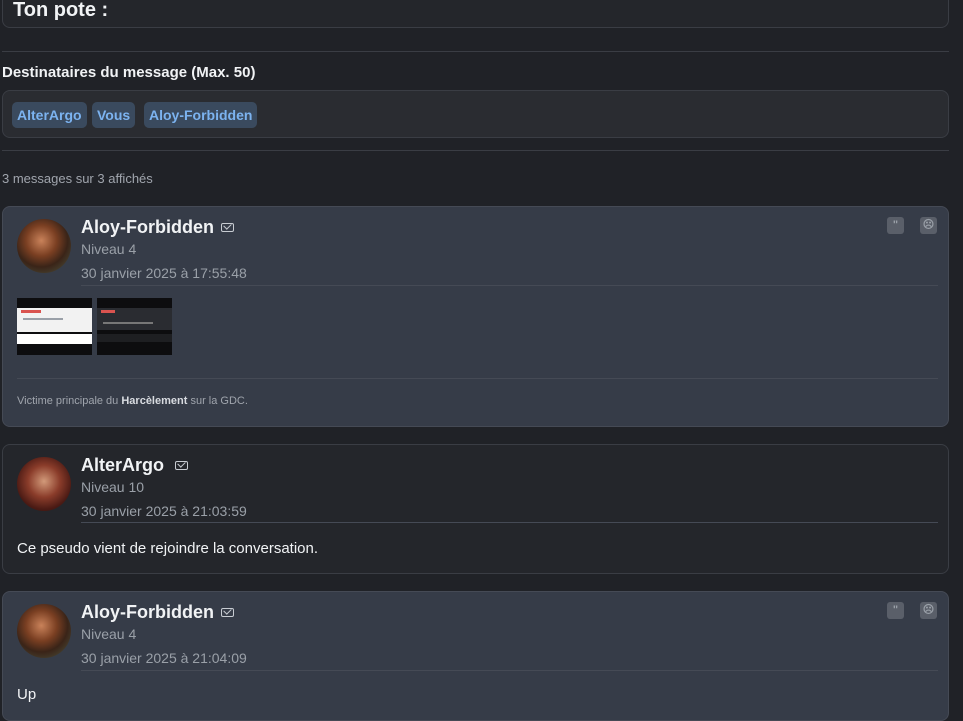  Describe the element at coordinates (69, 401) in the screenshot. I see `signature-text: Victime principale du` at that location.